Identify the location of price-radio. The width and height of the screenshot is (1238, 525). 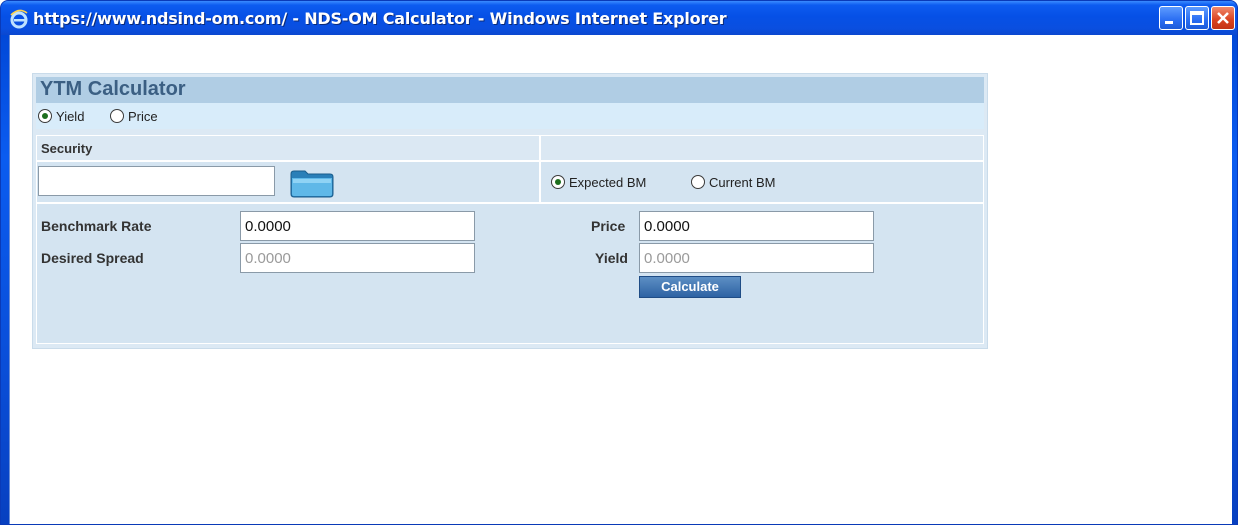
(117, 116).